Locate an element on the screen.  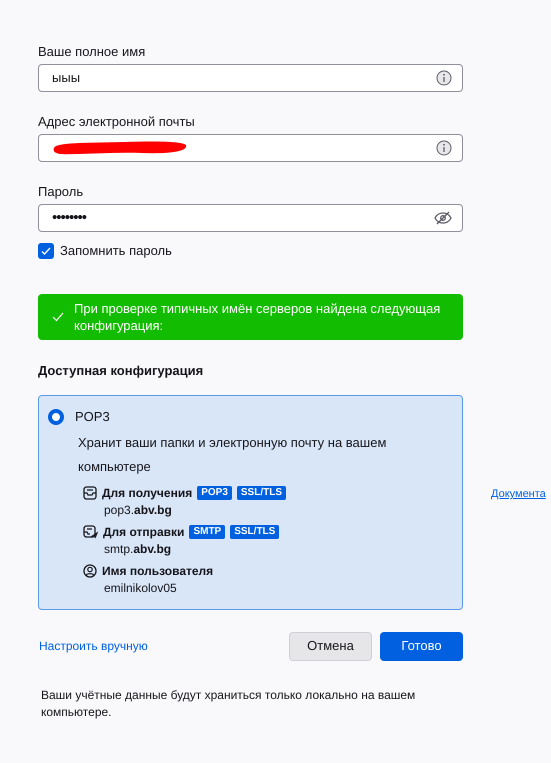
section-heading: Доступная конфигурация is located at coordinates (121, 371).